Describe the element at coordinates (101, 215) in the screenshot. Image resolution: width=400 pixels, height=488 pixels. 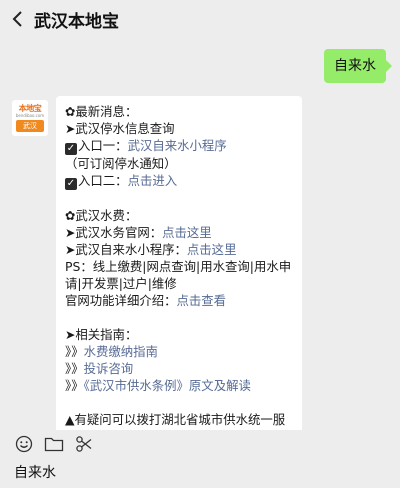
I see `text-line: ✿武汉水费：` at that location.